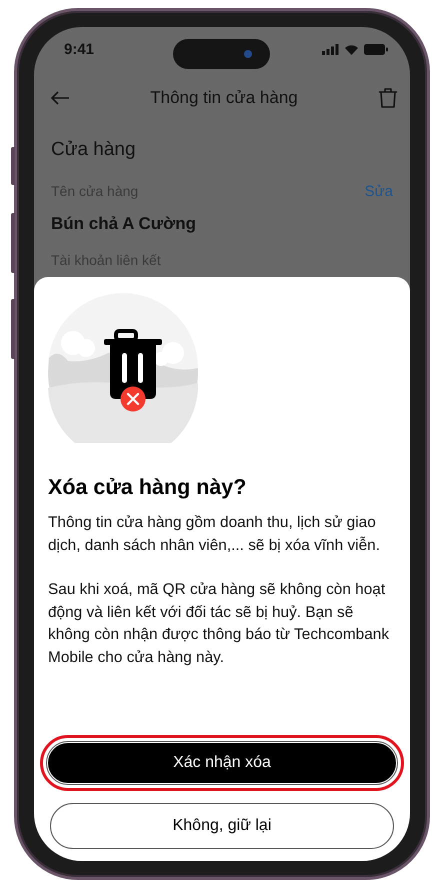 This screenshot has width=432, height=889. What do you see at coordinates (224, 98) in the screenshot?
I see `page-title: Thông tin cửa hàng` at bounding box center [224, 98].